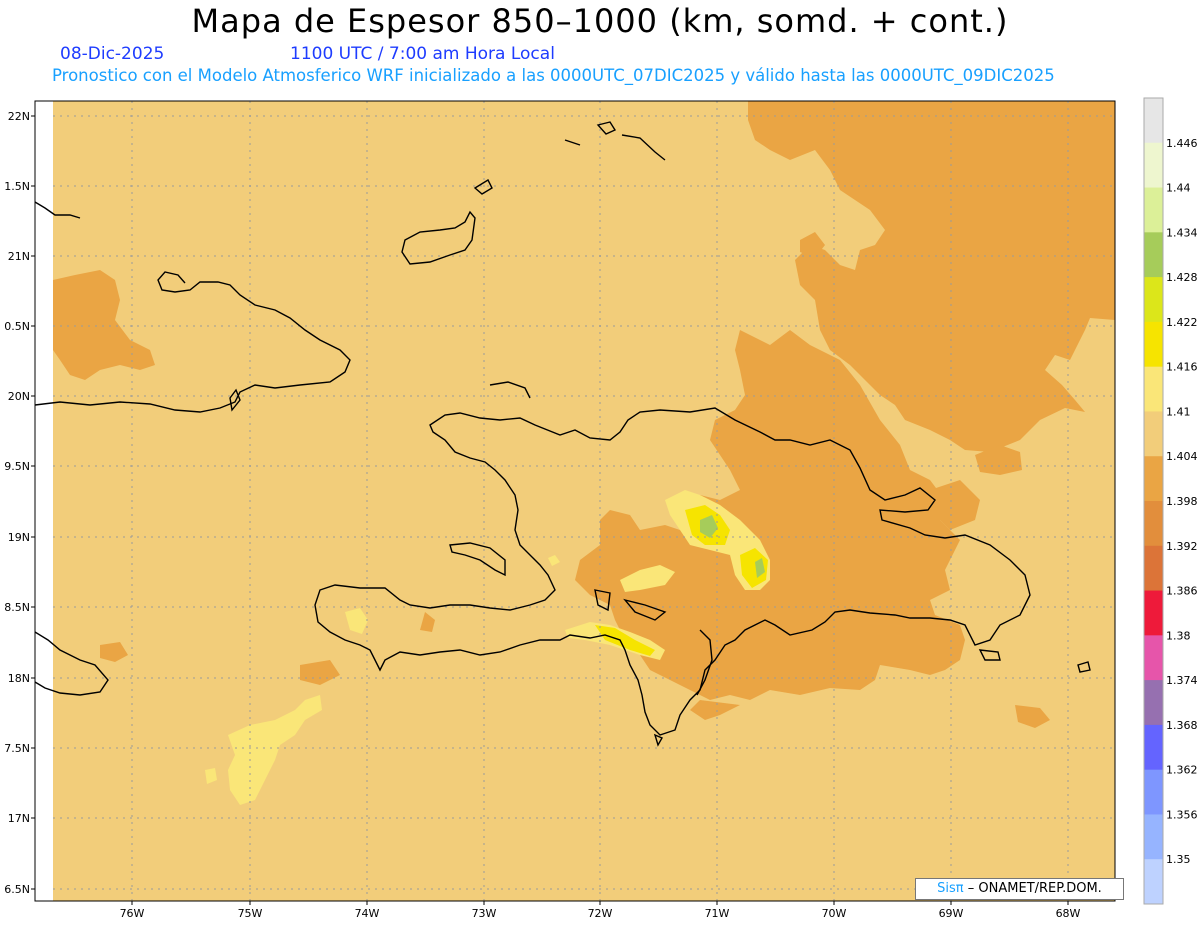  Describe the element at coordinates (1068, 913) in the screenshot. I see `lon-label: 68W` at that location.